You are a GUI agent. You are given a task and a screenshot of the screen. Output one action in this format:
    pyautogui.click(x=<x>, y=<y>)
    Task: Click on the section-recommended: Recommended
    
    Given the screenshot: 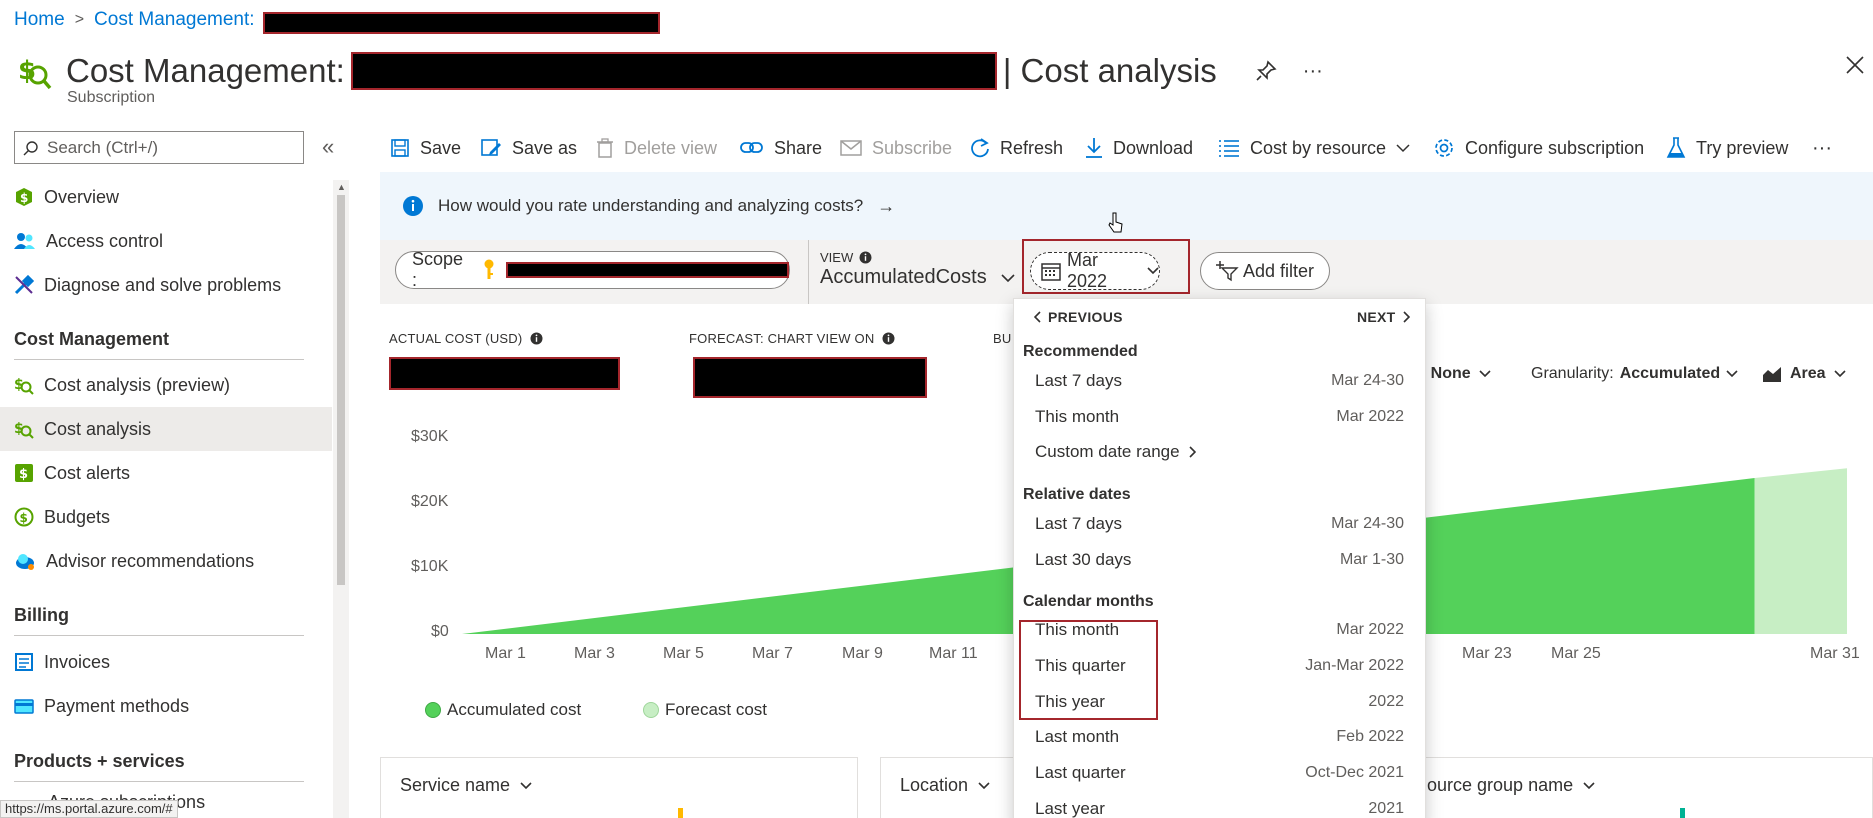 What is the action you would take?
    pyautogui.click(x=1080, y=351)
    